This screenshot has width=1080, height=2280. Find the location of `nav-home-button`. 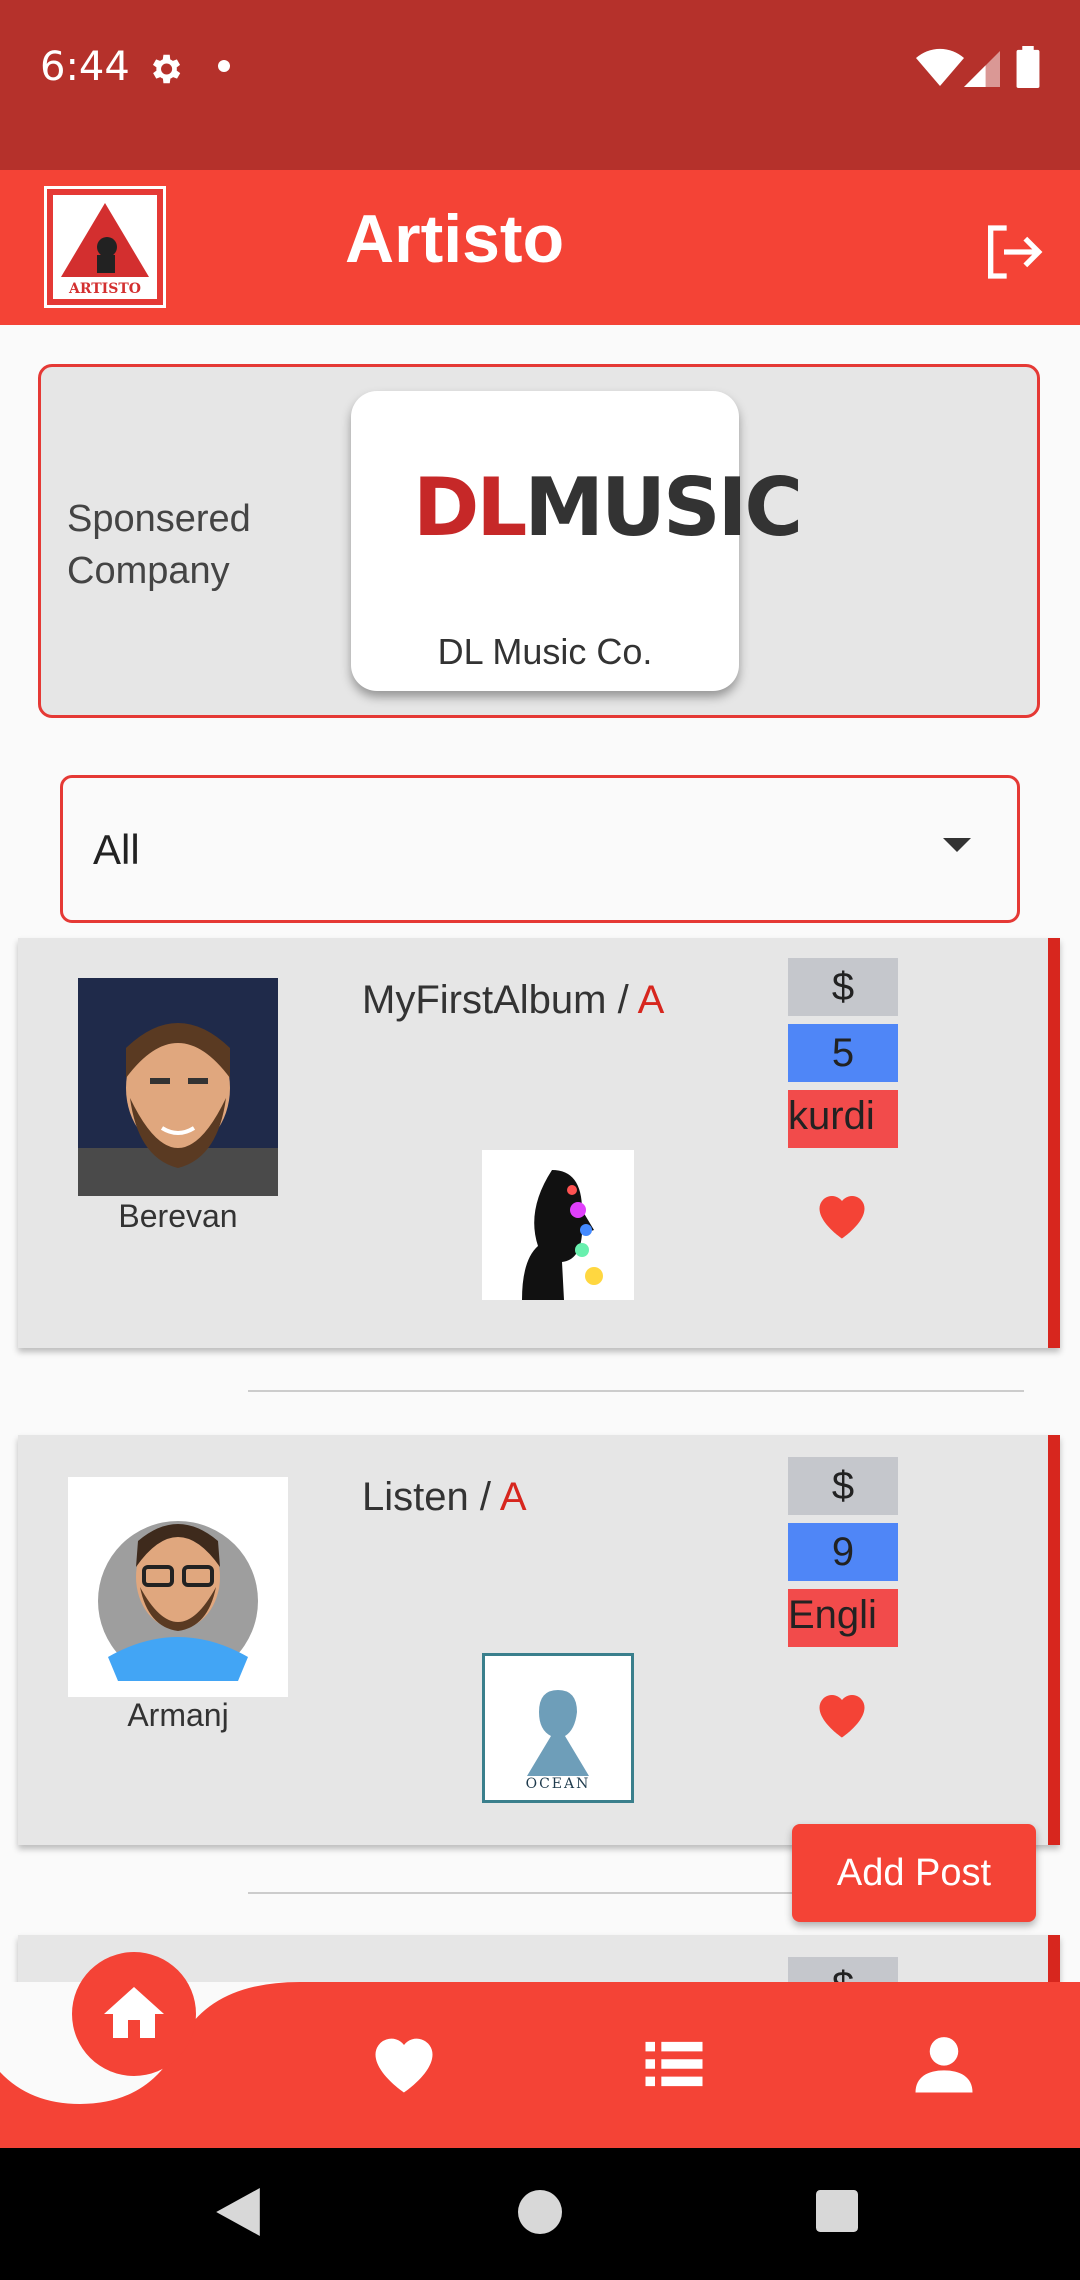

nav-home-button is located at coordinates (134, 2014).